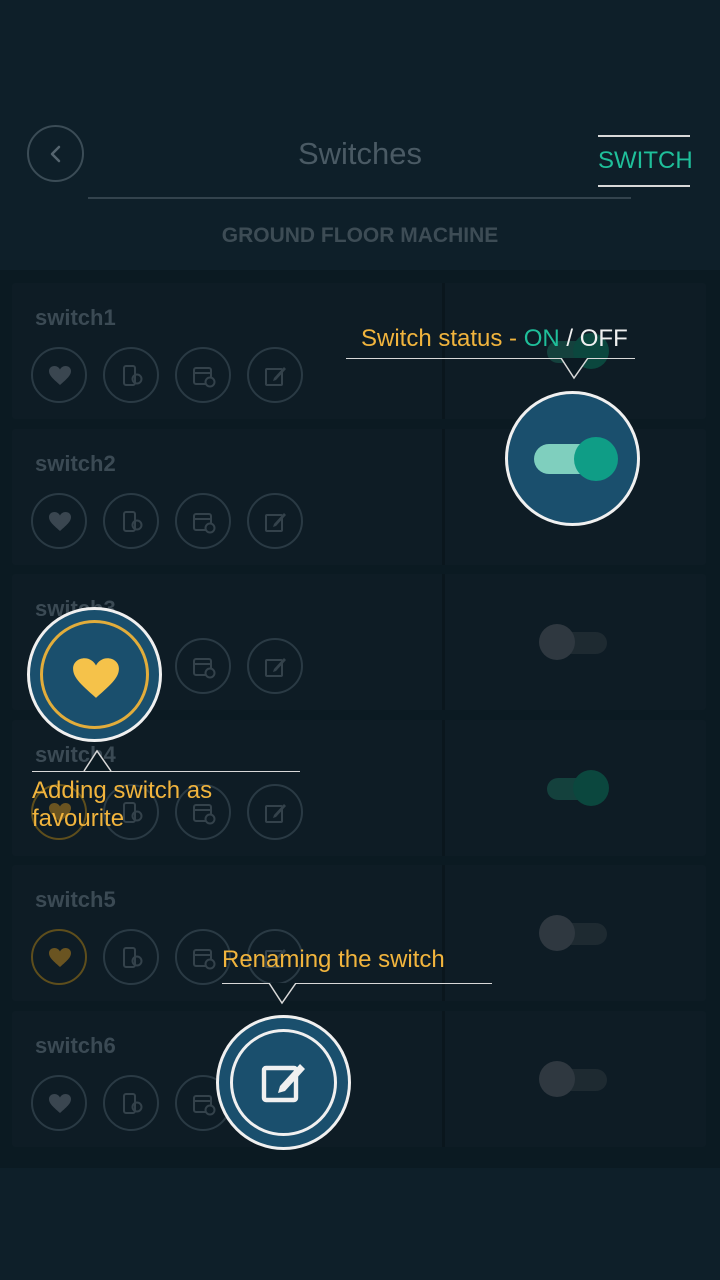 The height and width of the screenshot is (1280, 720). I want to click on status-bubble, so click(572, 458).